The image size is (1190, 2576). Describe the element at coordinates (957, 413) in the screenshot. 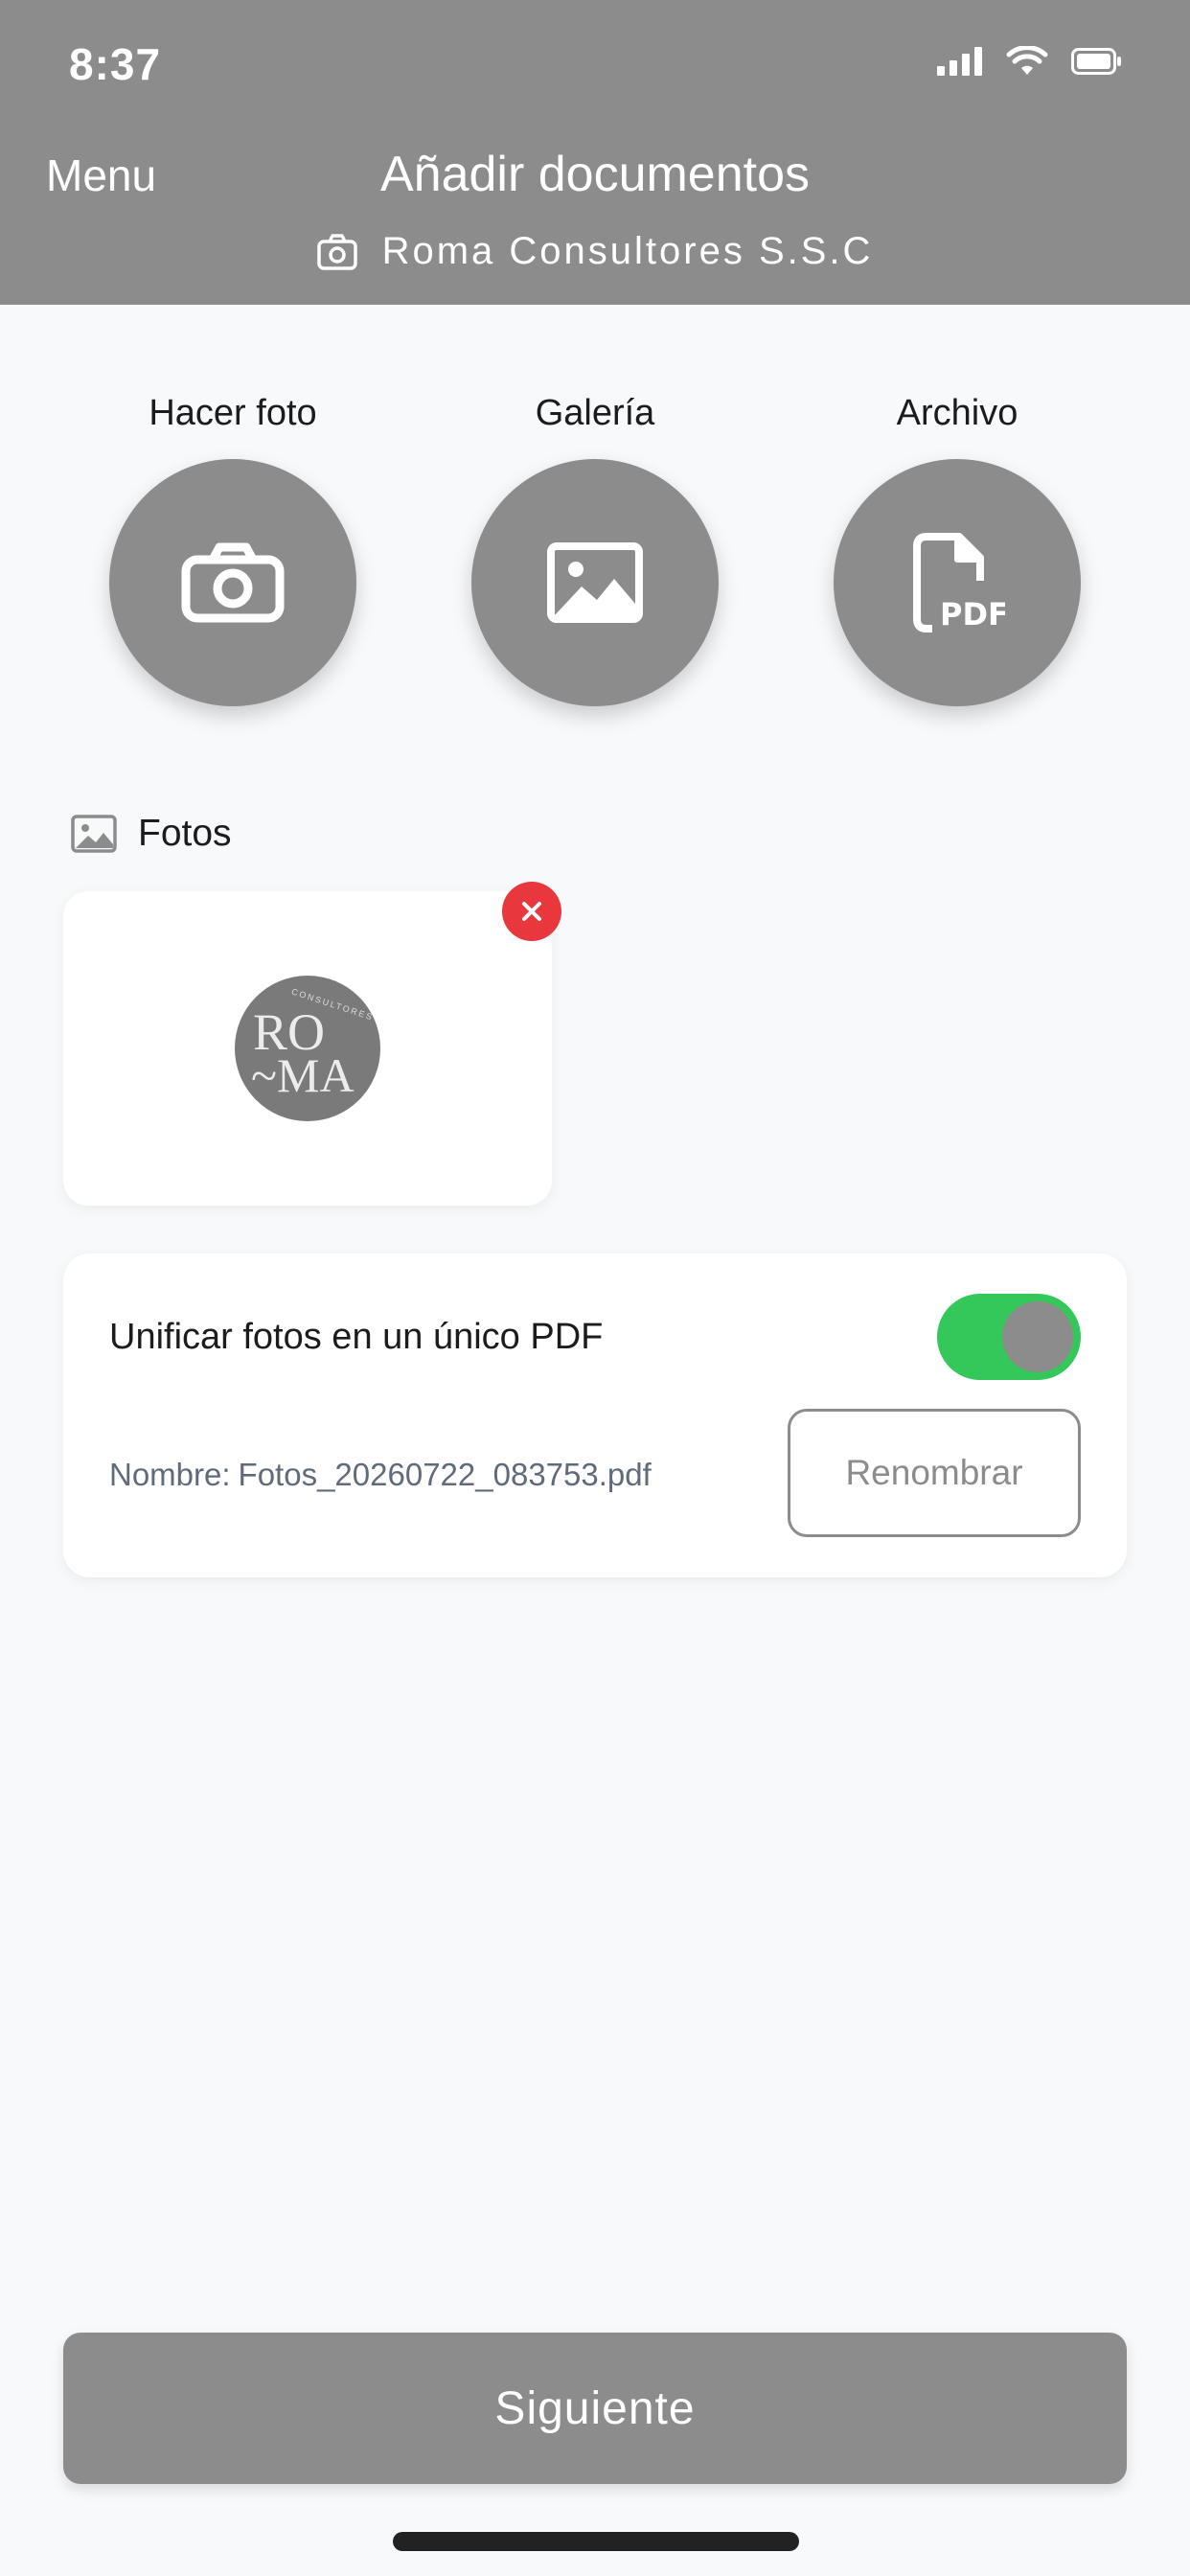

I see `file-label: Archivo` at that location.